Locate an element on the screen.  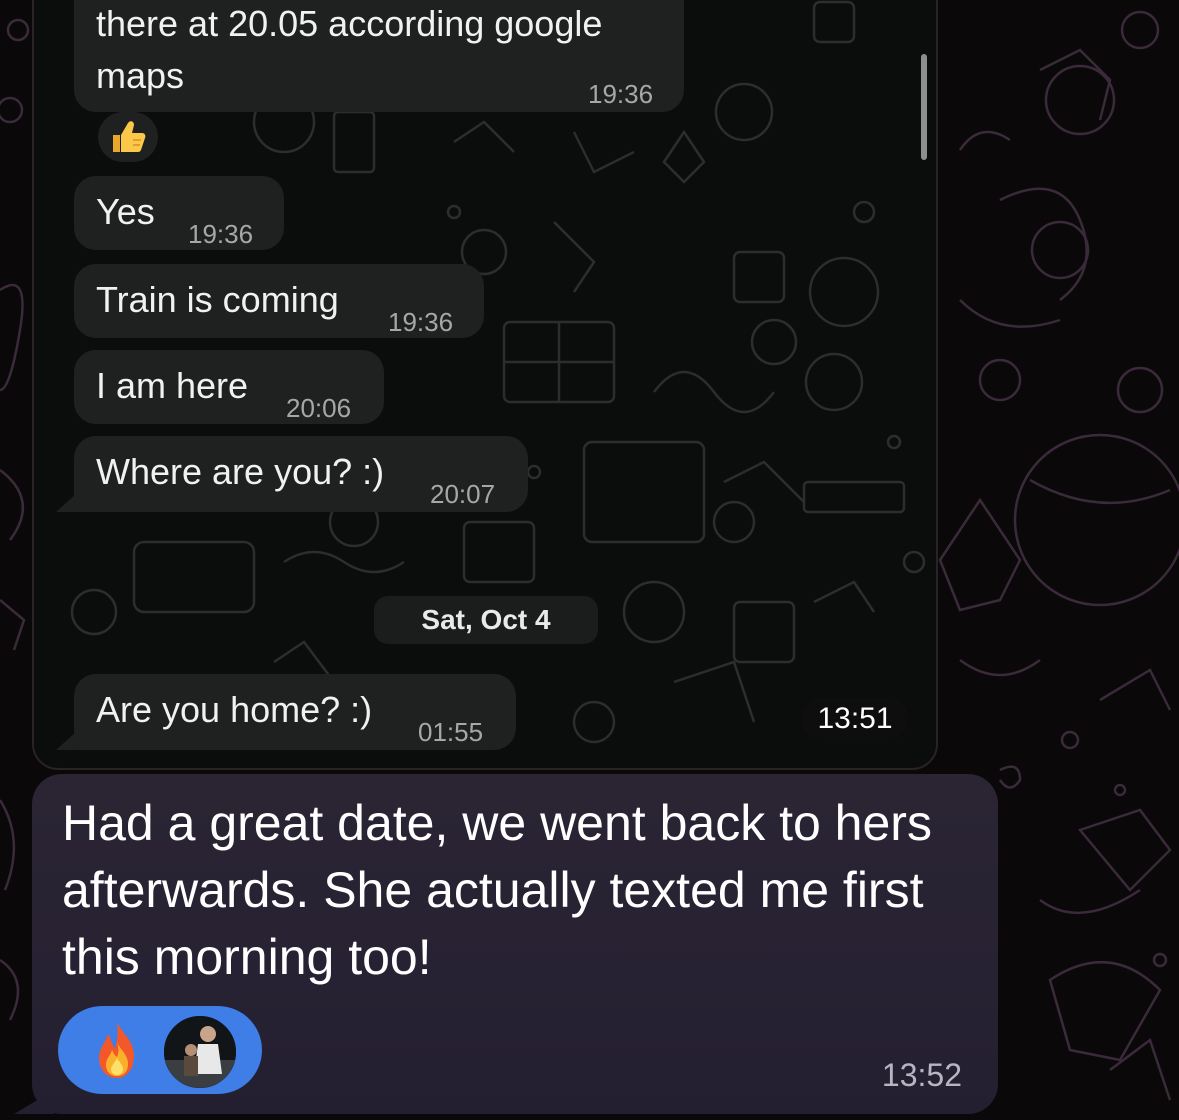
message-text-line: maps is located at coordinates (140, 75).